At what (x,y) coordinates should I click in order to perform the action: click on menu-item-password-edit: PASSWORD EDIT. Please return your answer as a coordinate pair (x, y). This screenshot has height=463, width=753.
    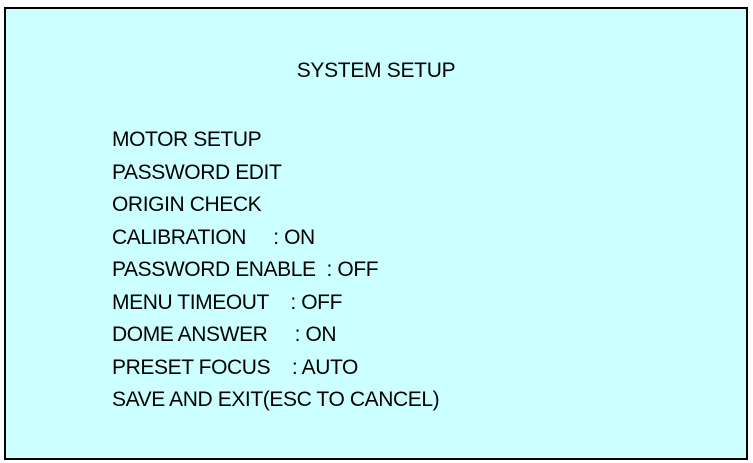
    Looking at the image, I should click on (275, 173).